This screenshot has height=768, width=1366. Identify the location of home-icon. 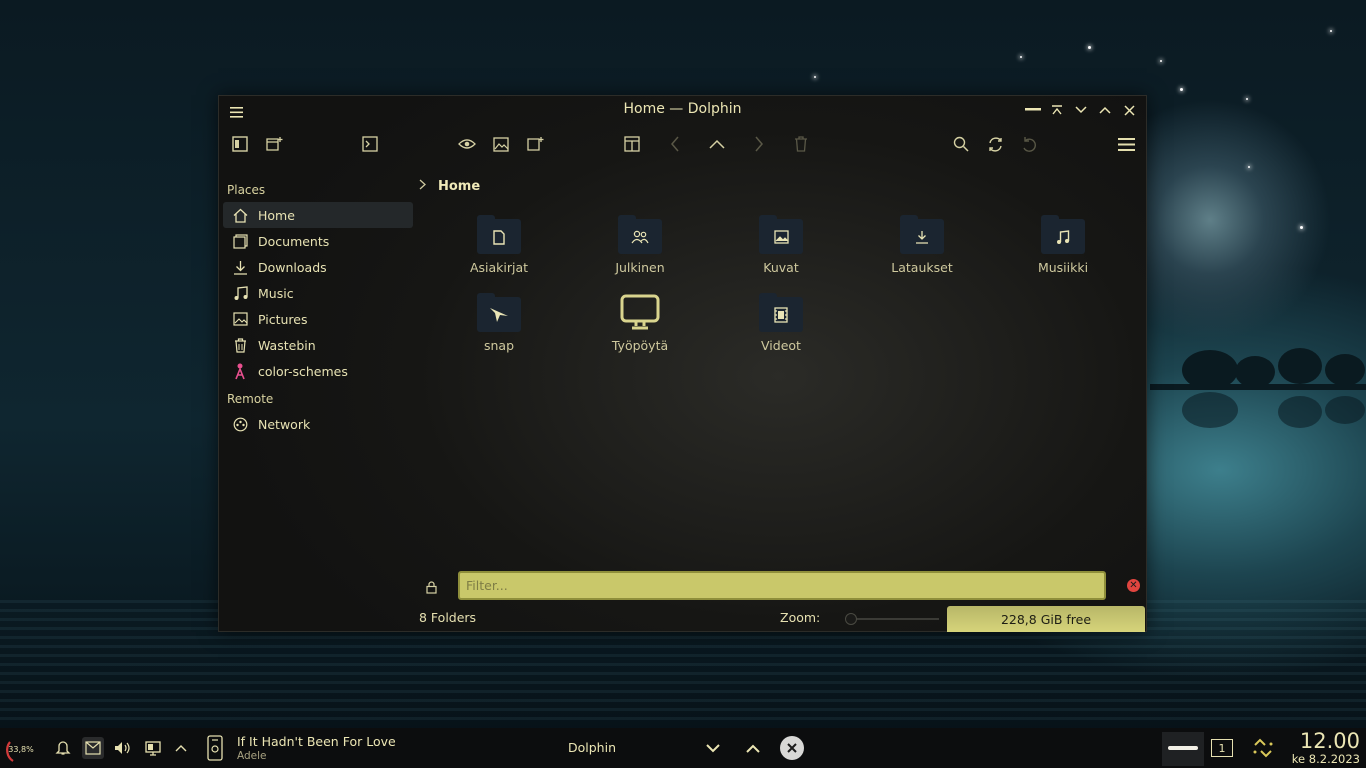
(240, 215).